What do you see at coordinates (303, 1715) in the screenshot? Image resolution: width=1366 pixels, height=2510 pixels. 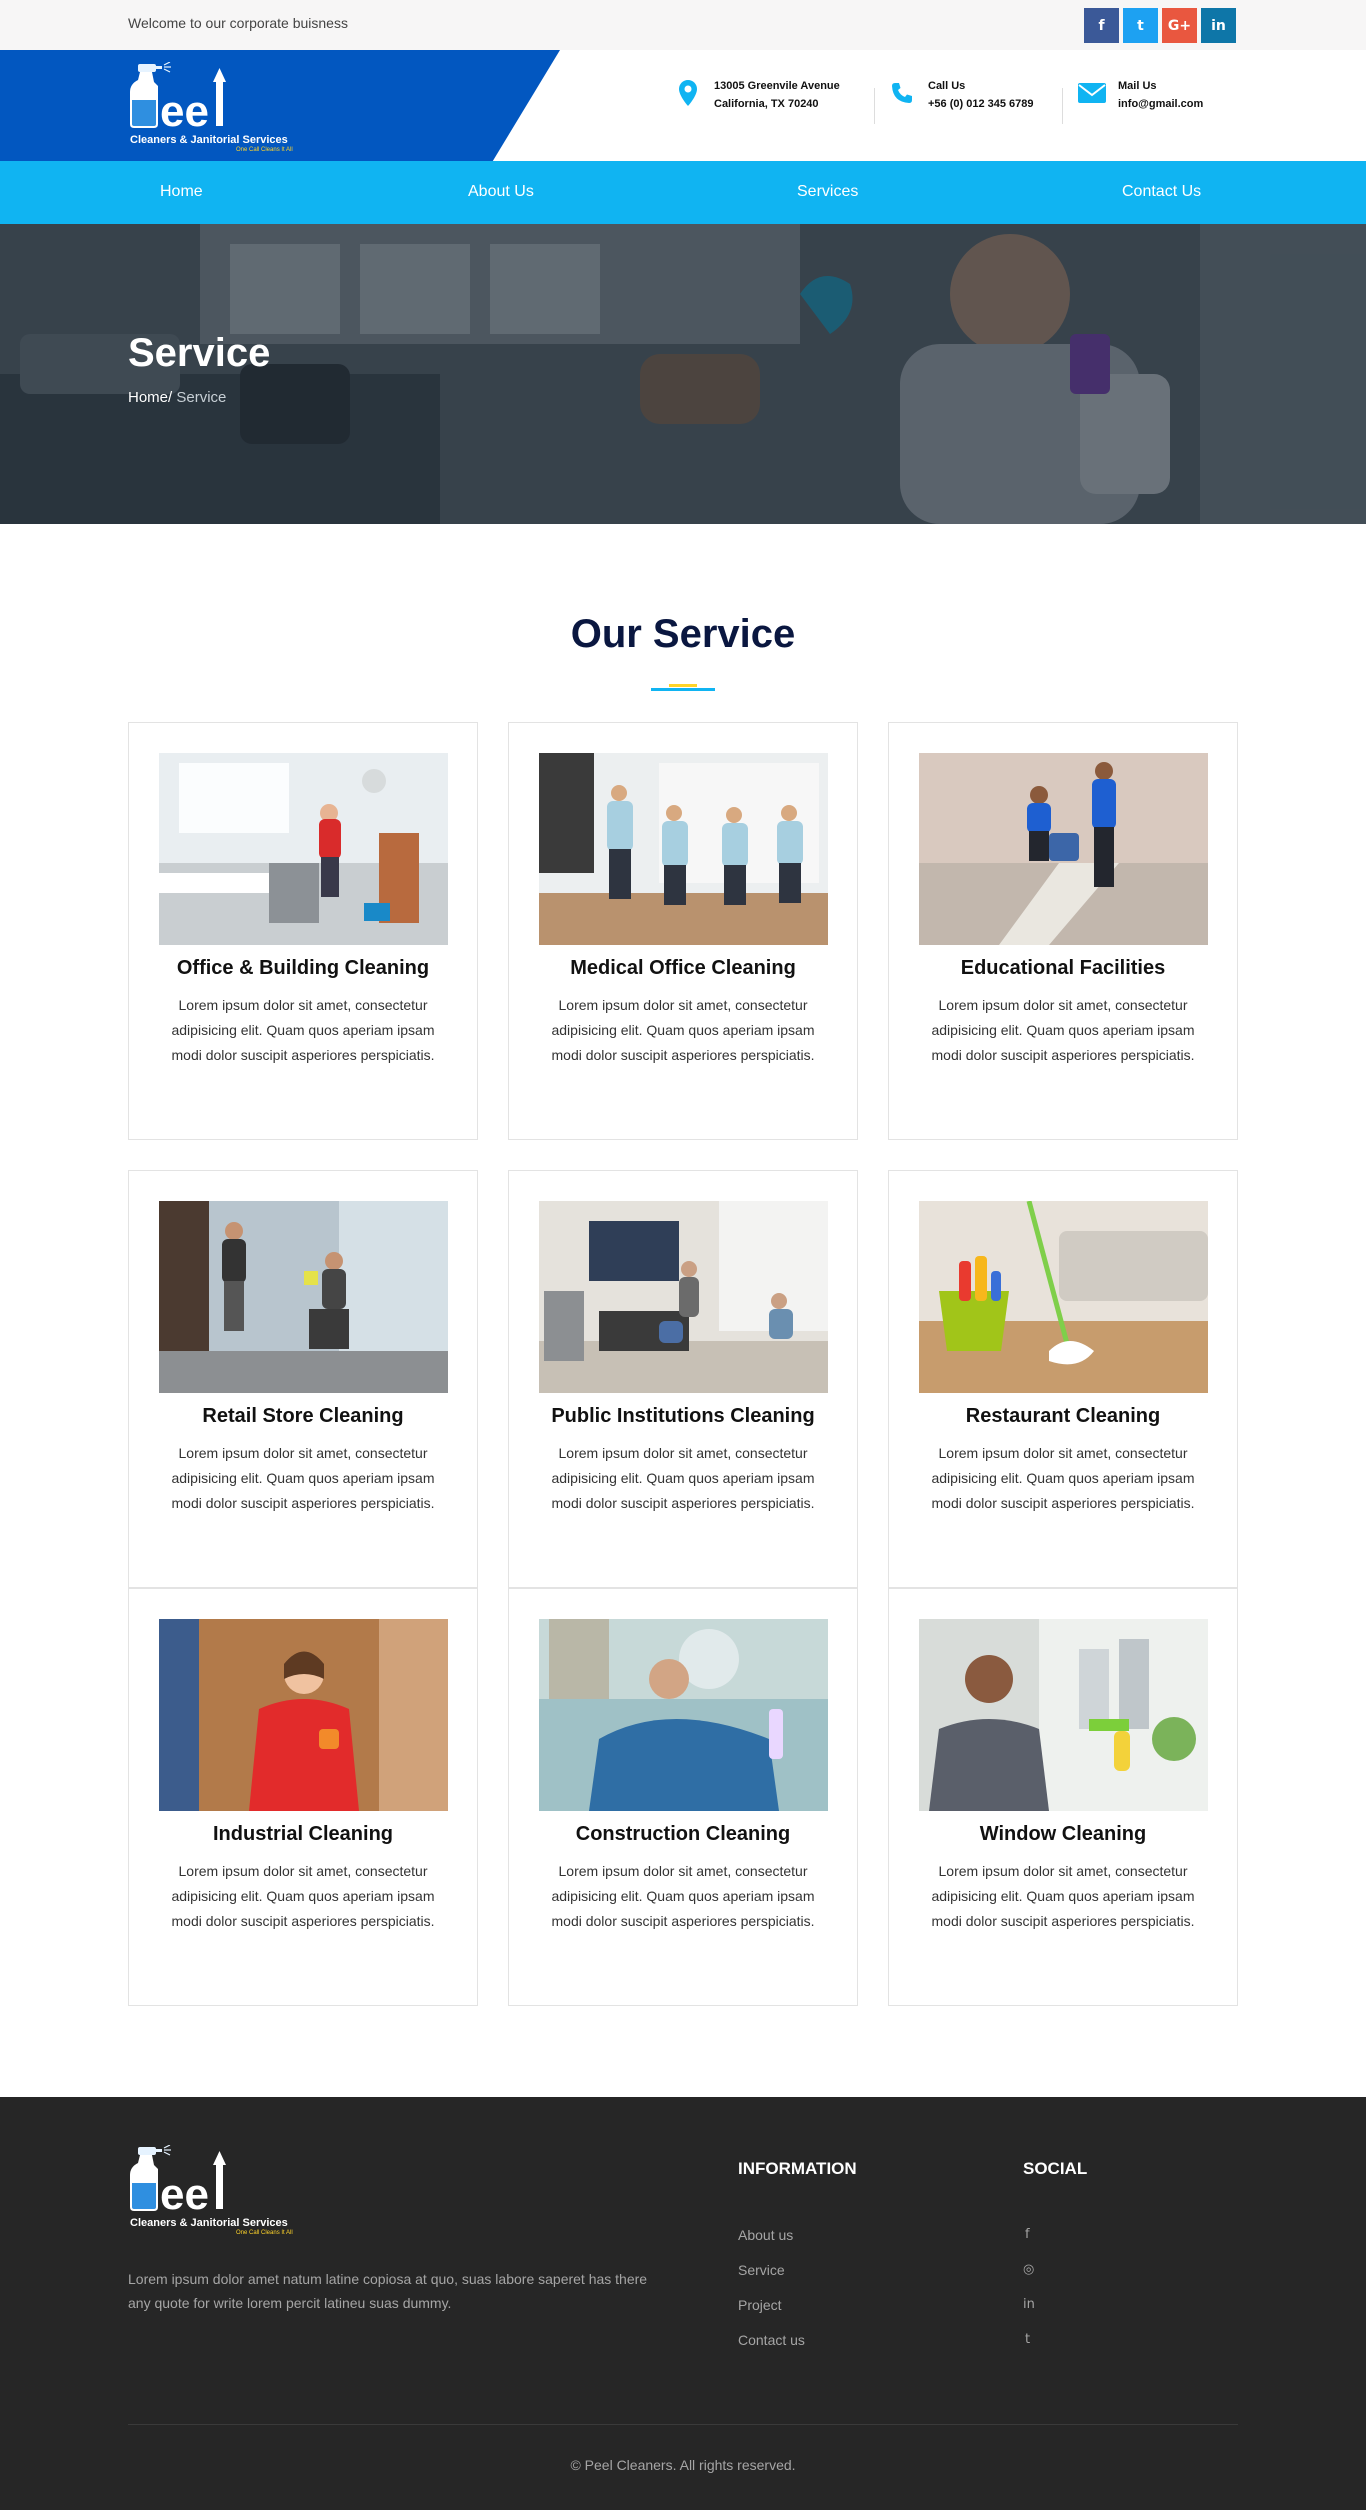 I see `service-image-industrial` at bounding box center [303, 1715].